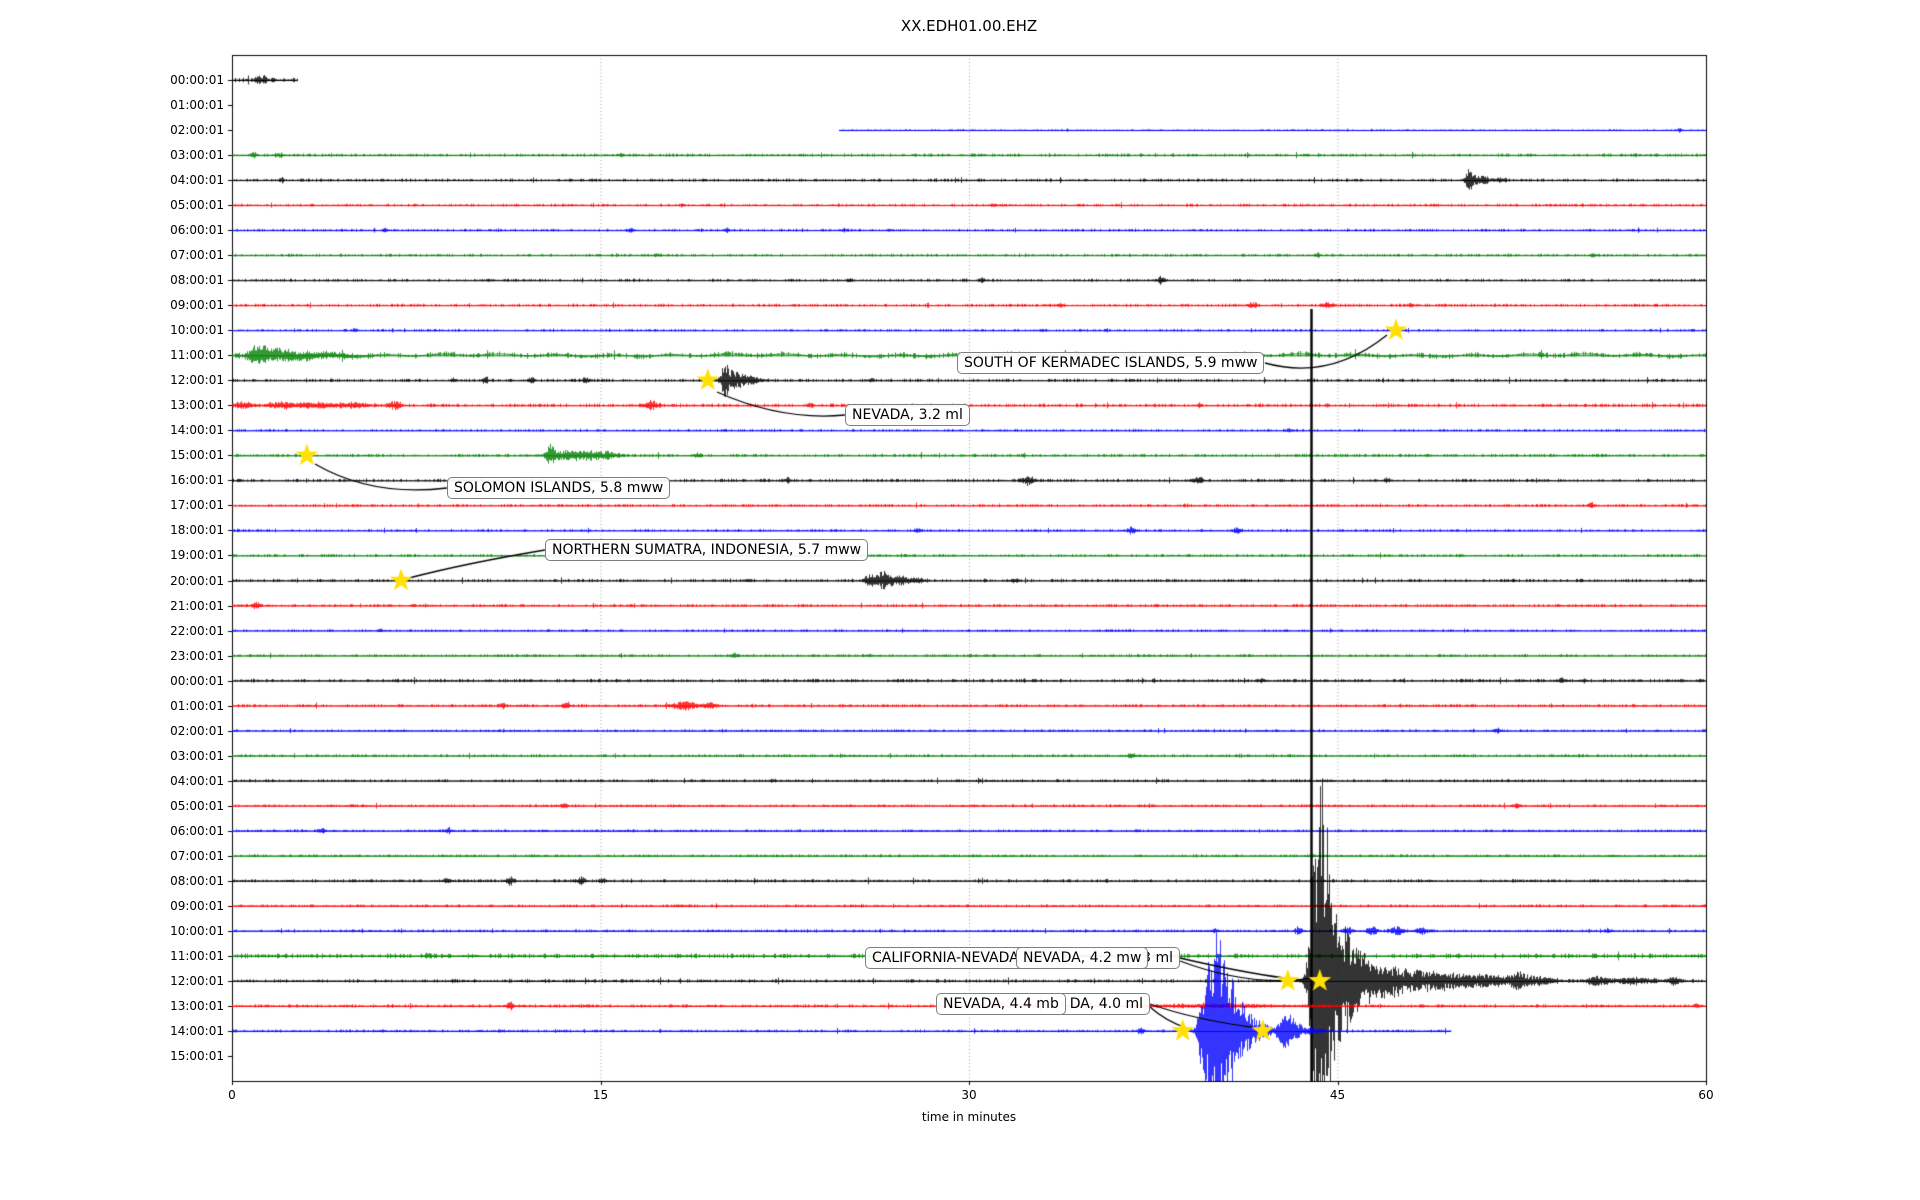 The height and width of the screenshot is (1200, 1920). I want to click on annotation-box-solomon-islands: SOLOMON ISLANDS, 5.8 mww, so click(559, 488).